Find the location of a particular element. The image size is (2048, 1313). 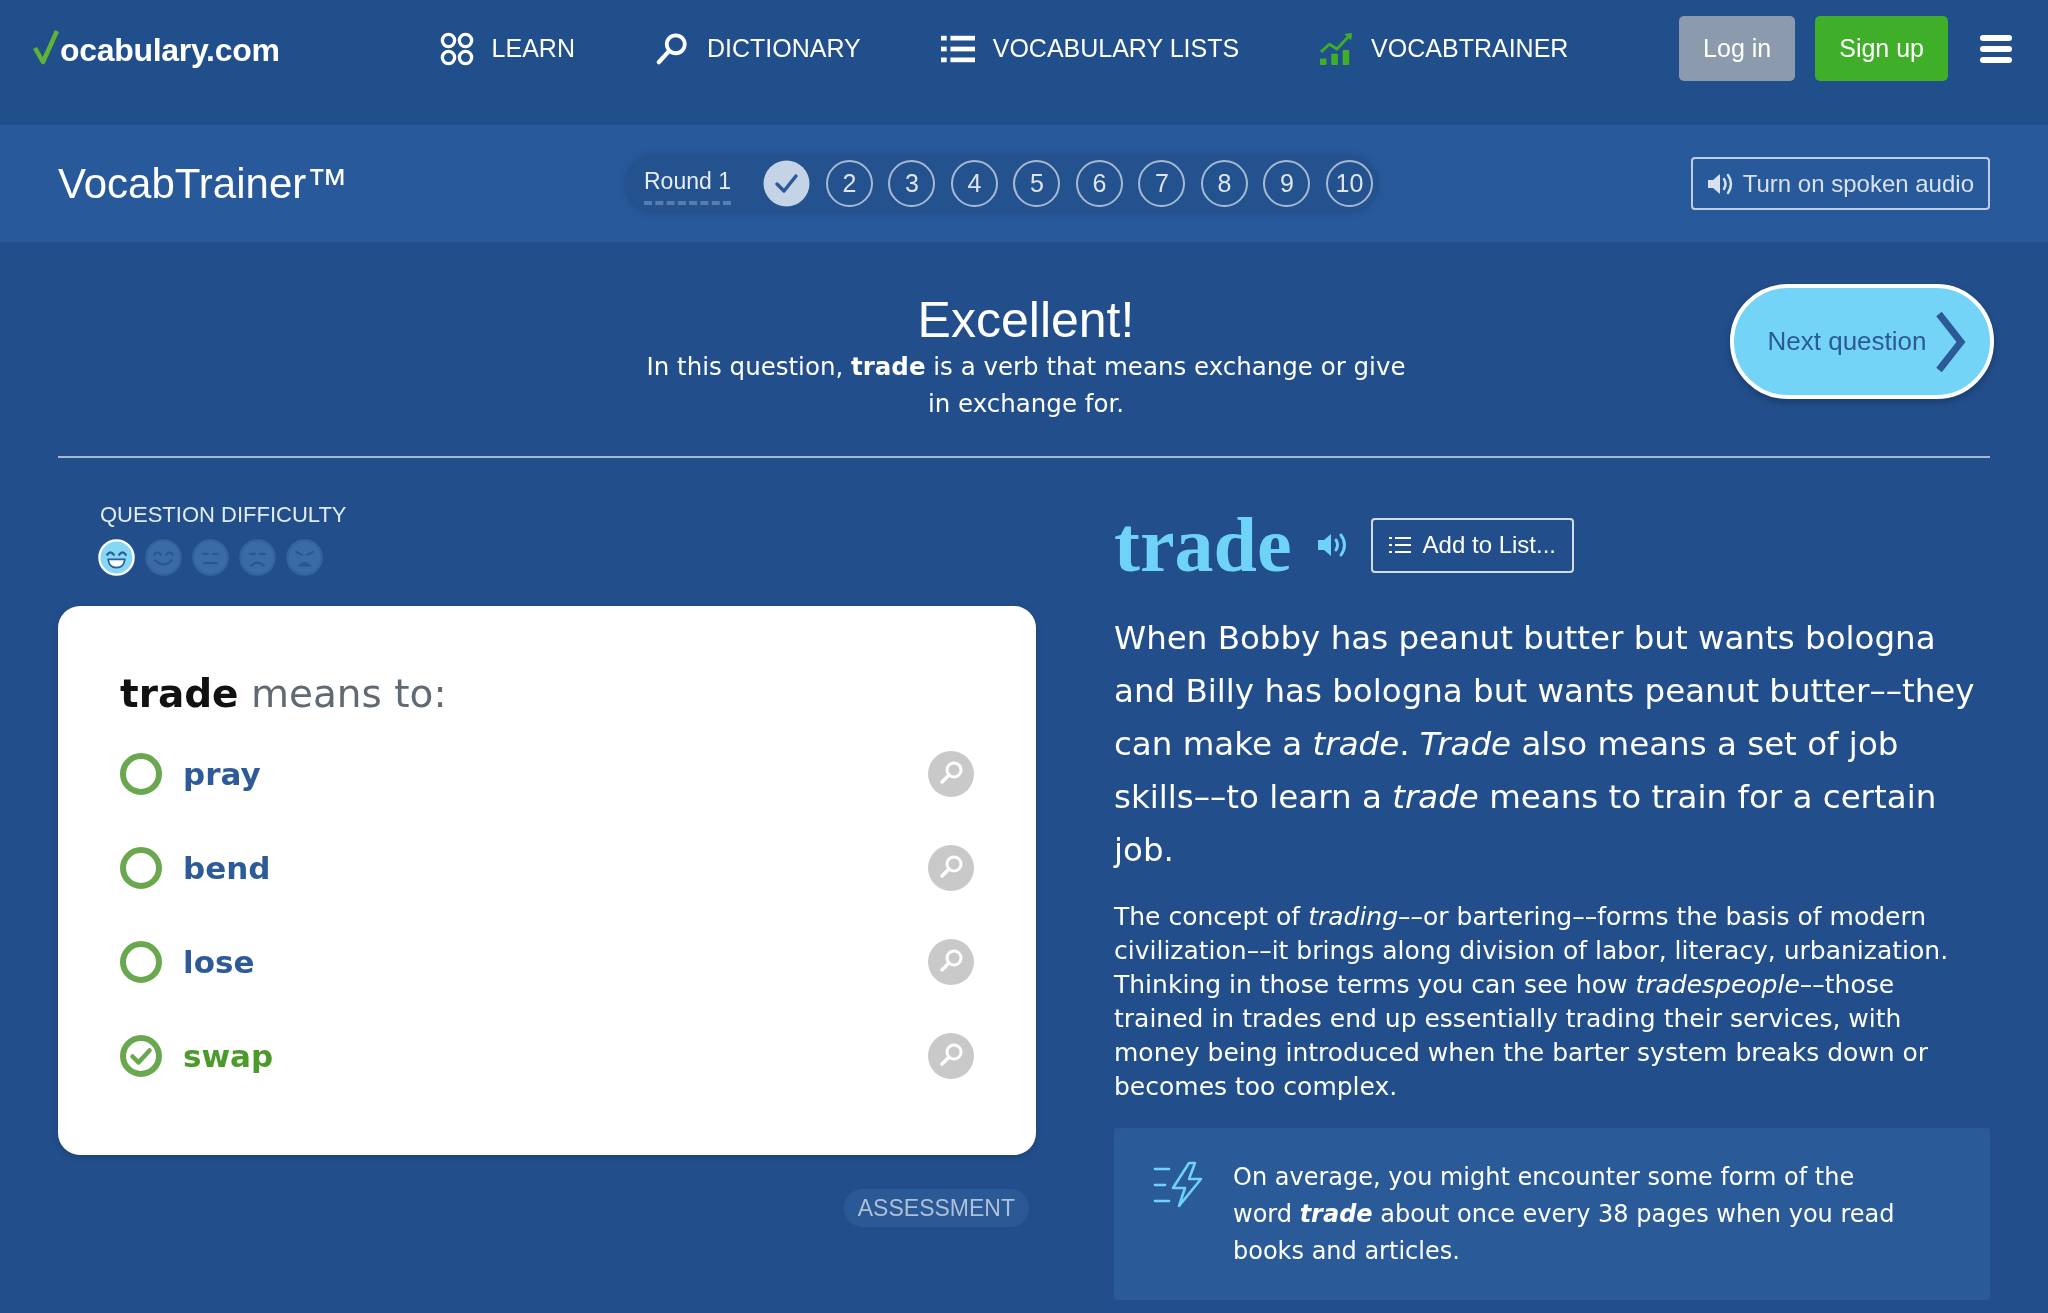

long-definition: The concept of trading––or bartering––forms the basis of modern civilization––it brings along division of labor, literacy, urbanization. Thinking in those terms you can see how tradespeople––those trained in trades end up essentially trading their services, with money being introduced when the barter system breaks down or becomes too complex. is located at coordinates (1532, 1002).